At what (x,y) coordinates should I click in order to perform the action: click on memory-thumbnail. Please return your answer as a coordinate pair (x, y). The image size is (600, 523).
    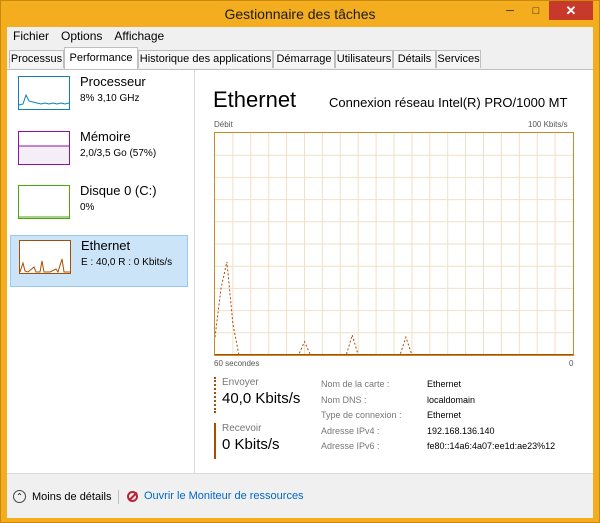
    Looking at the image, I should click on (44, 148).